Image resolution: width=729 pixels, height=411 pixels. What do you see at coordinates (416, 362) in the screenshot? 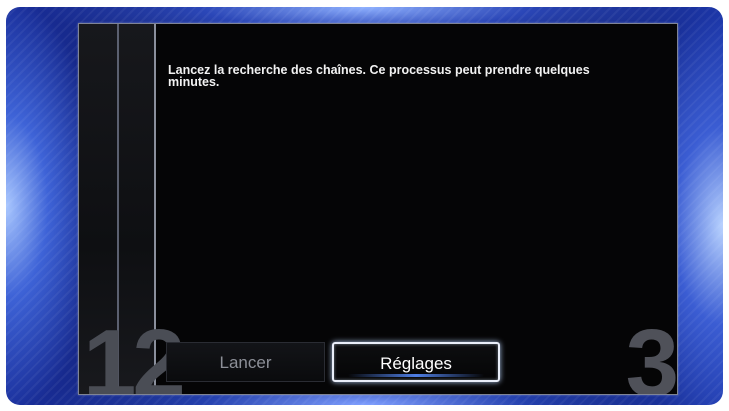
I see `settings-button: Réglages` at bounding box center [416, 362].